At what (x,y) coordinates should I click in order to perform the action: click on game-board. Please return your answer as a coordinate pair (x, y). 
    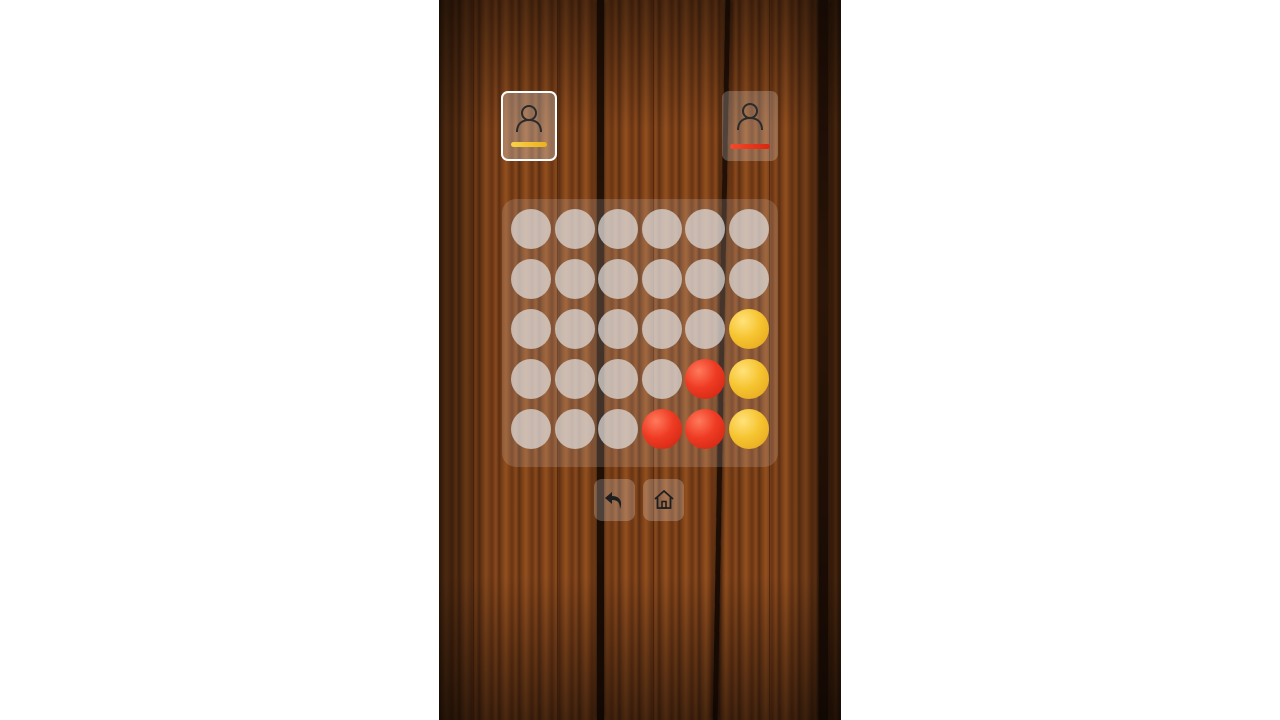
    Looking at the image, I should click on (640, 333).